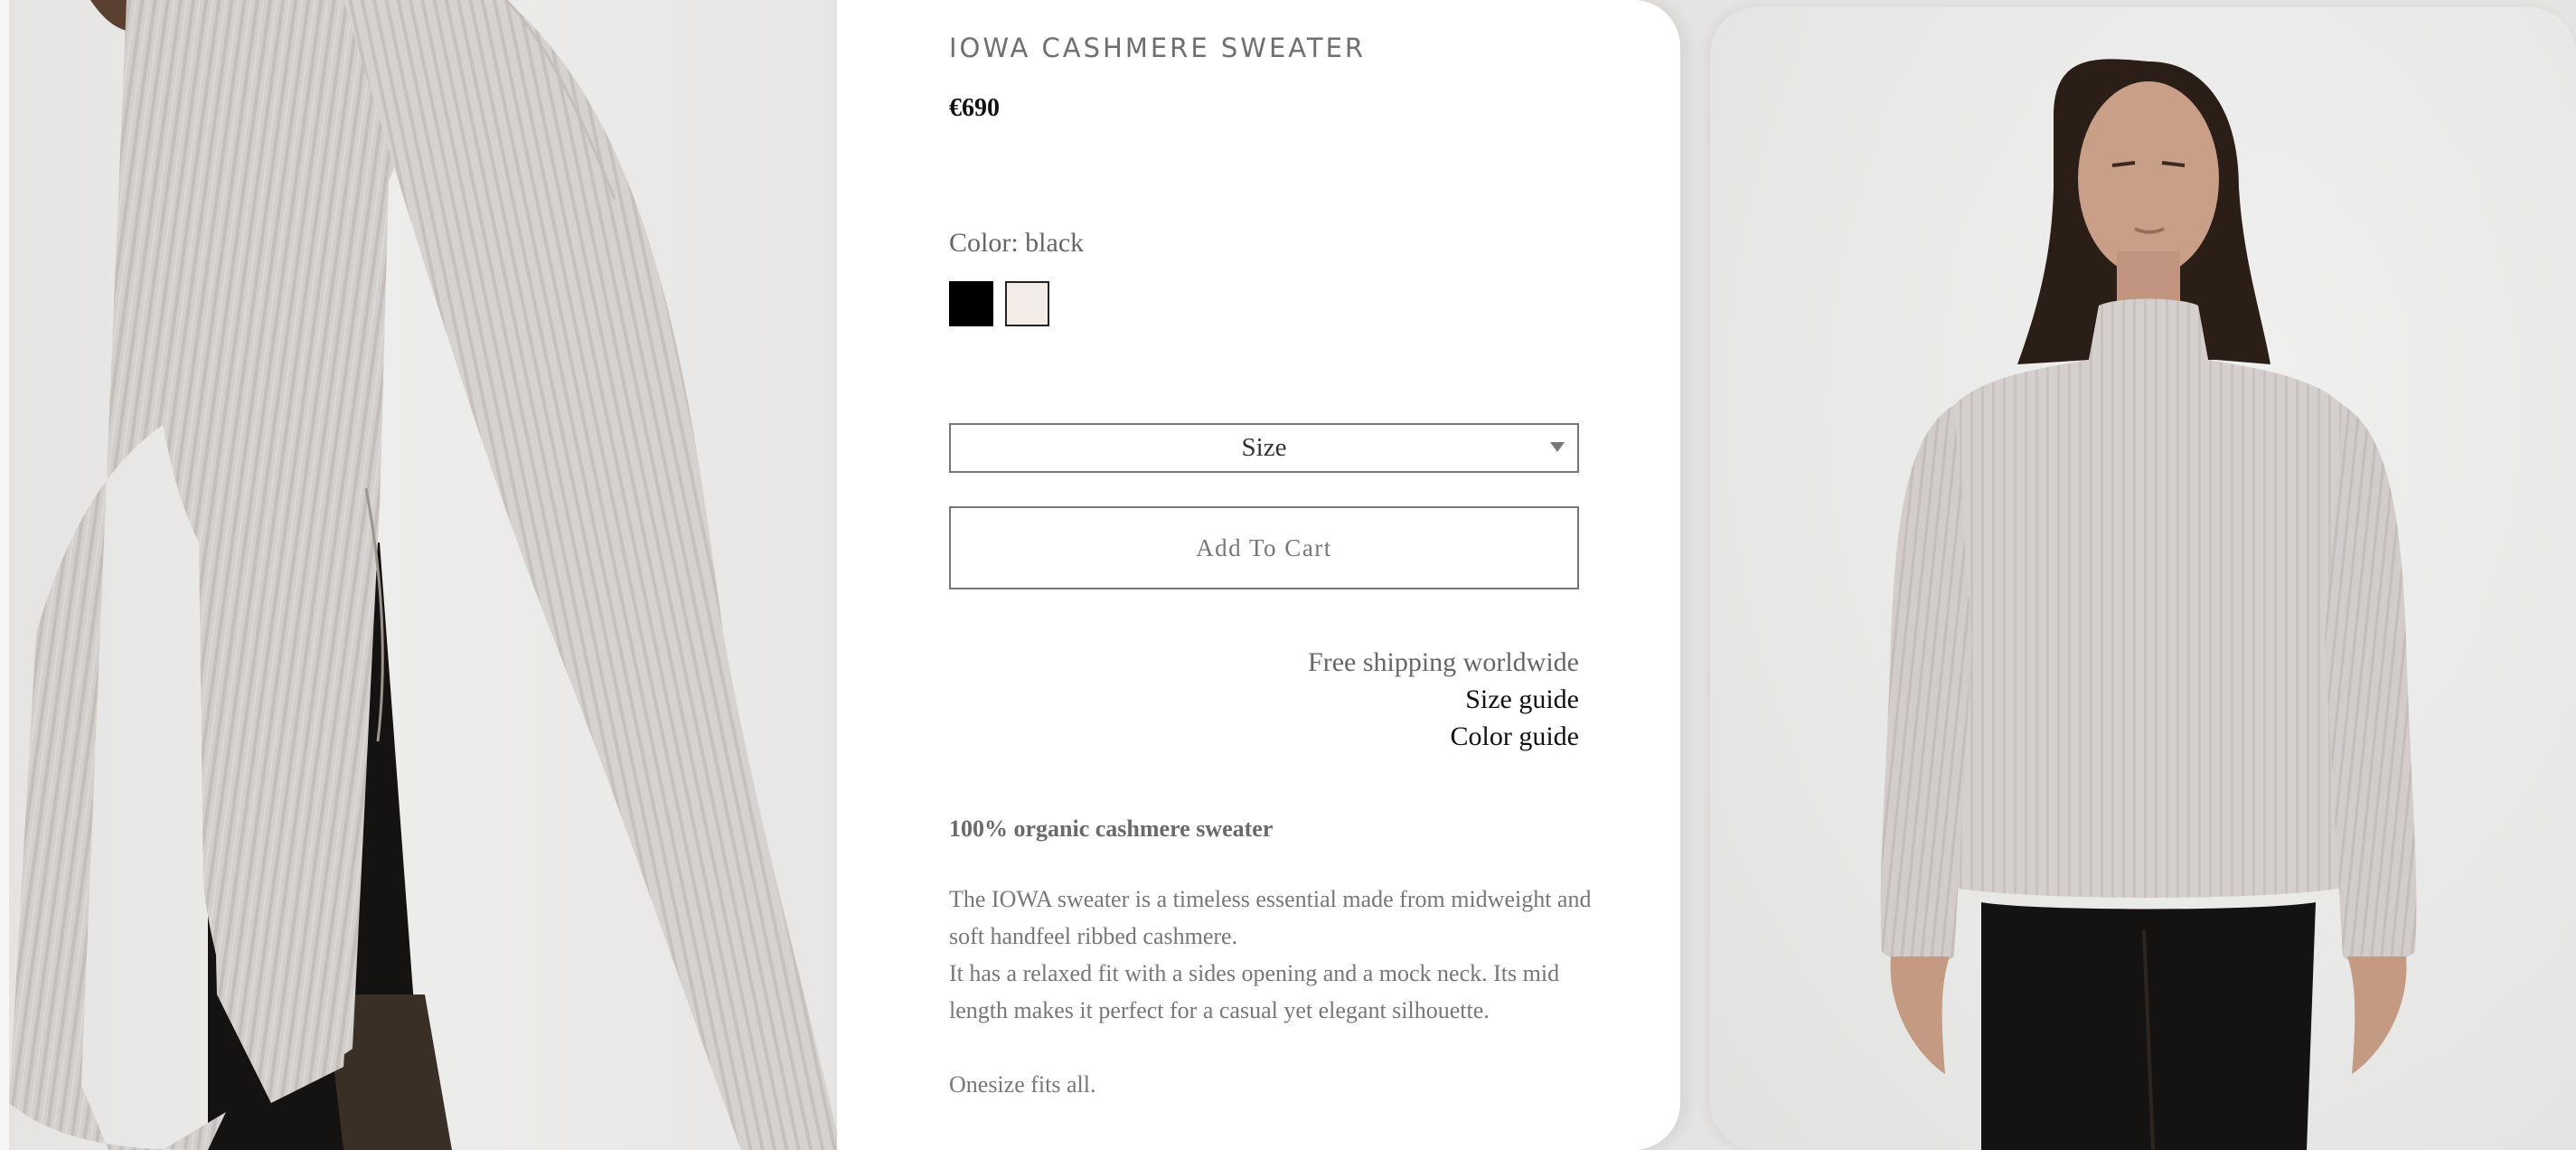 This screenshot has height=1150, width=2576. I want to click on size-guide-link: Size guide, so click(1444, 699).